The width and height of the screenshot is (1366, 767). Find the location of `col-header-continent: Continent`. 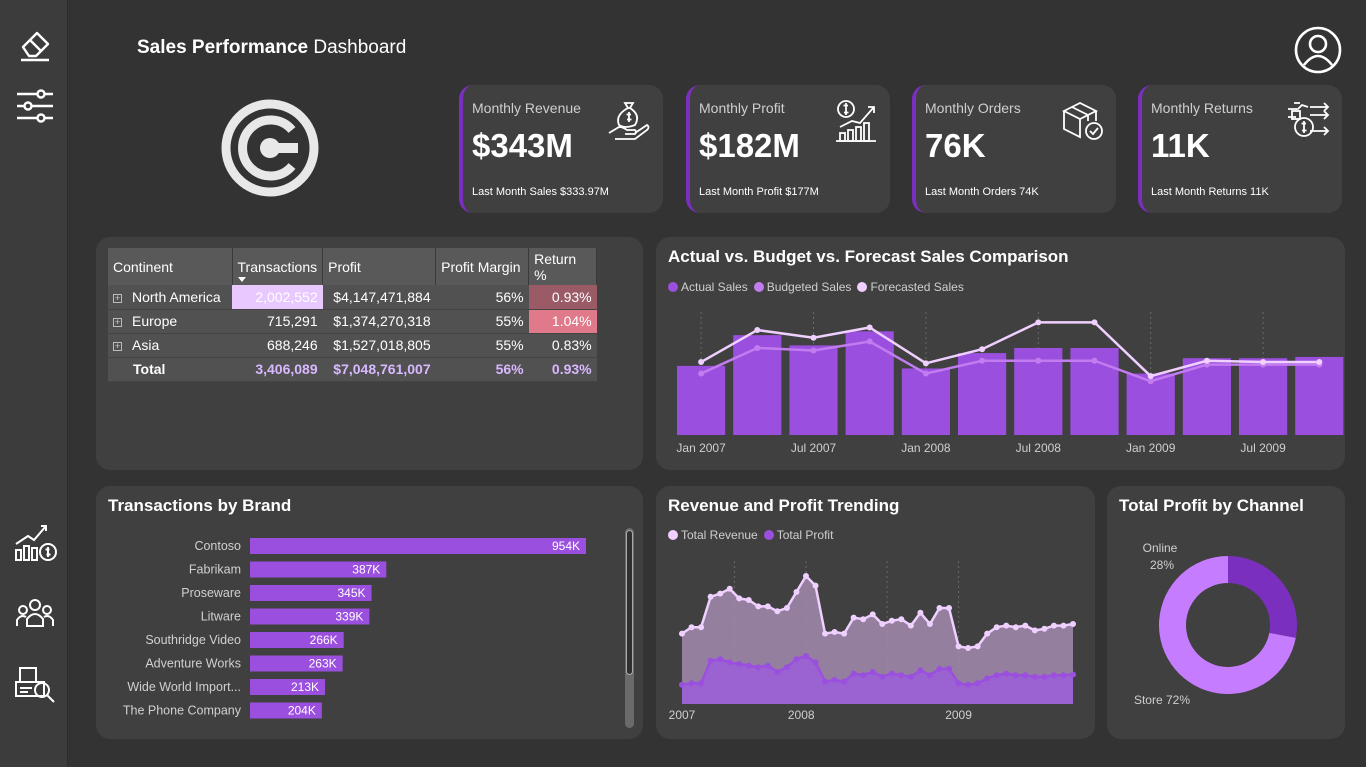

col-header-continent: Continent is located at coordinates (170, 266).